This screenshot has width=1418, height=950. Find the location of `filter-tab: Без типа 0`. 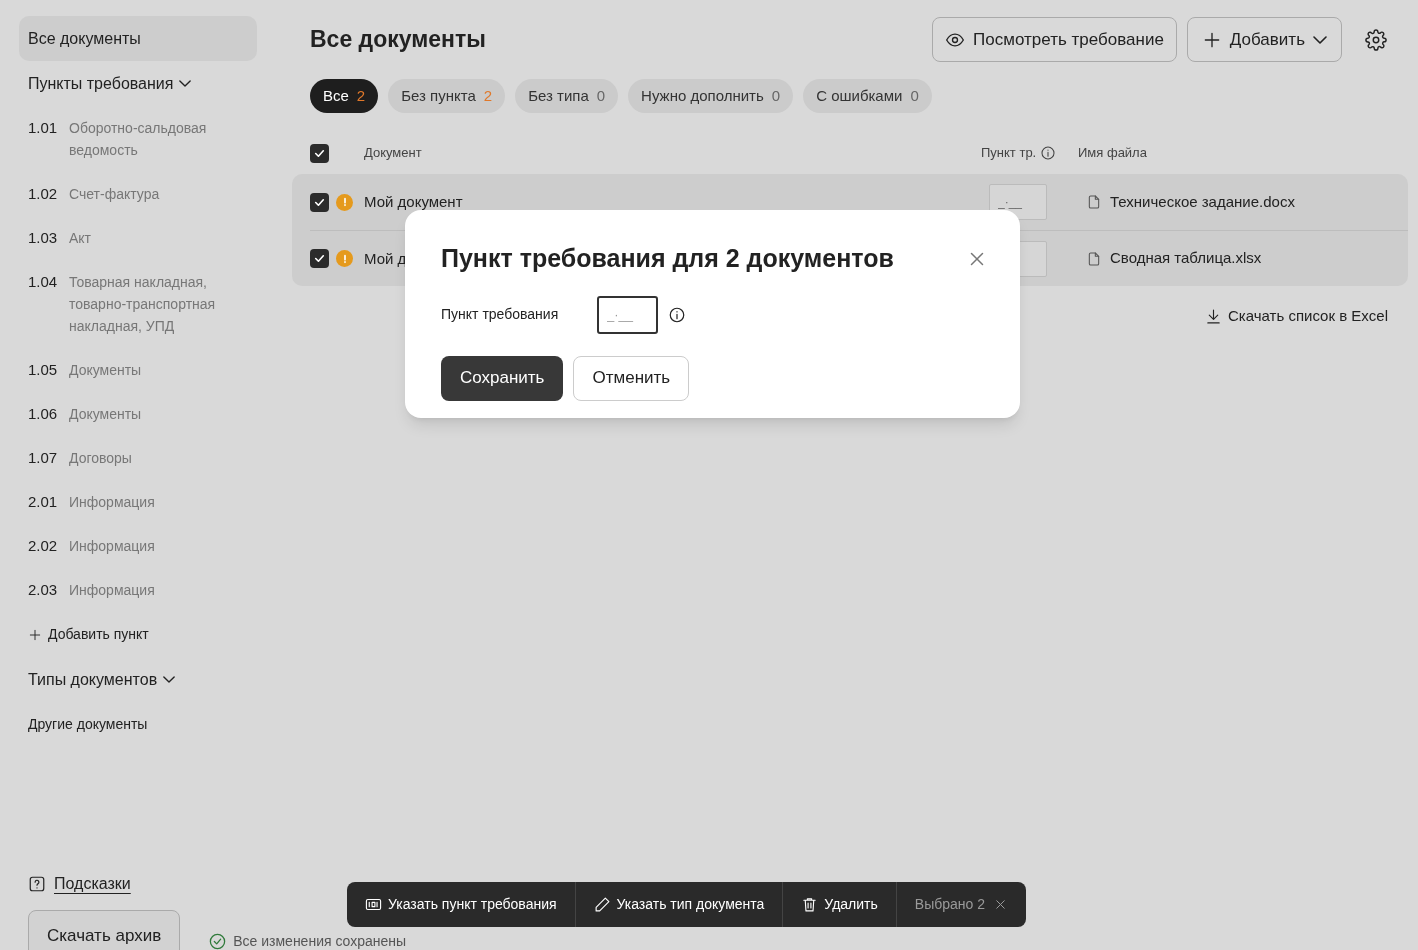

filter-tab: Без типа 0 is located at coordinates (567, 96).